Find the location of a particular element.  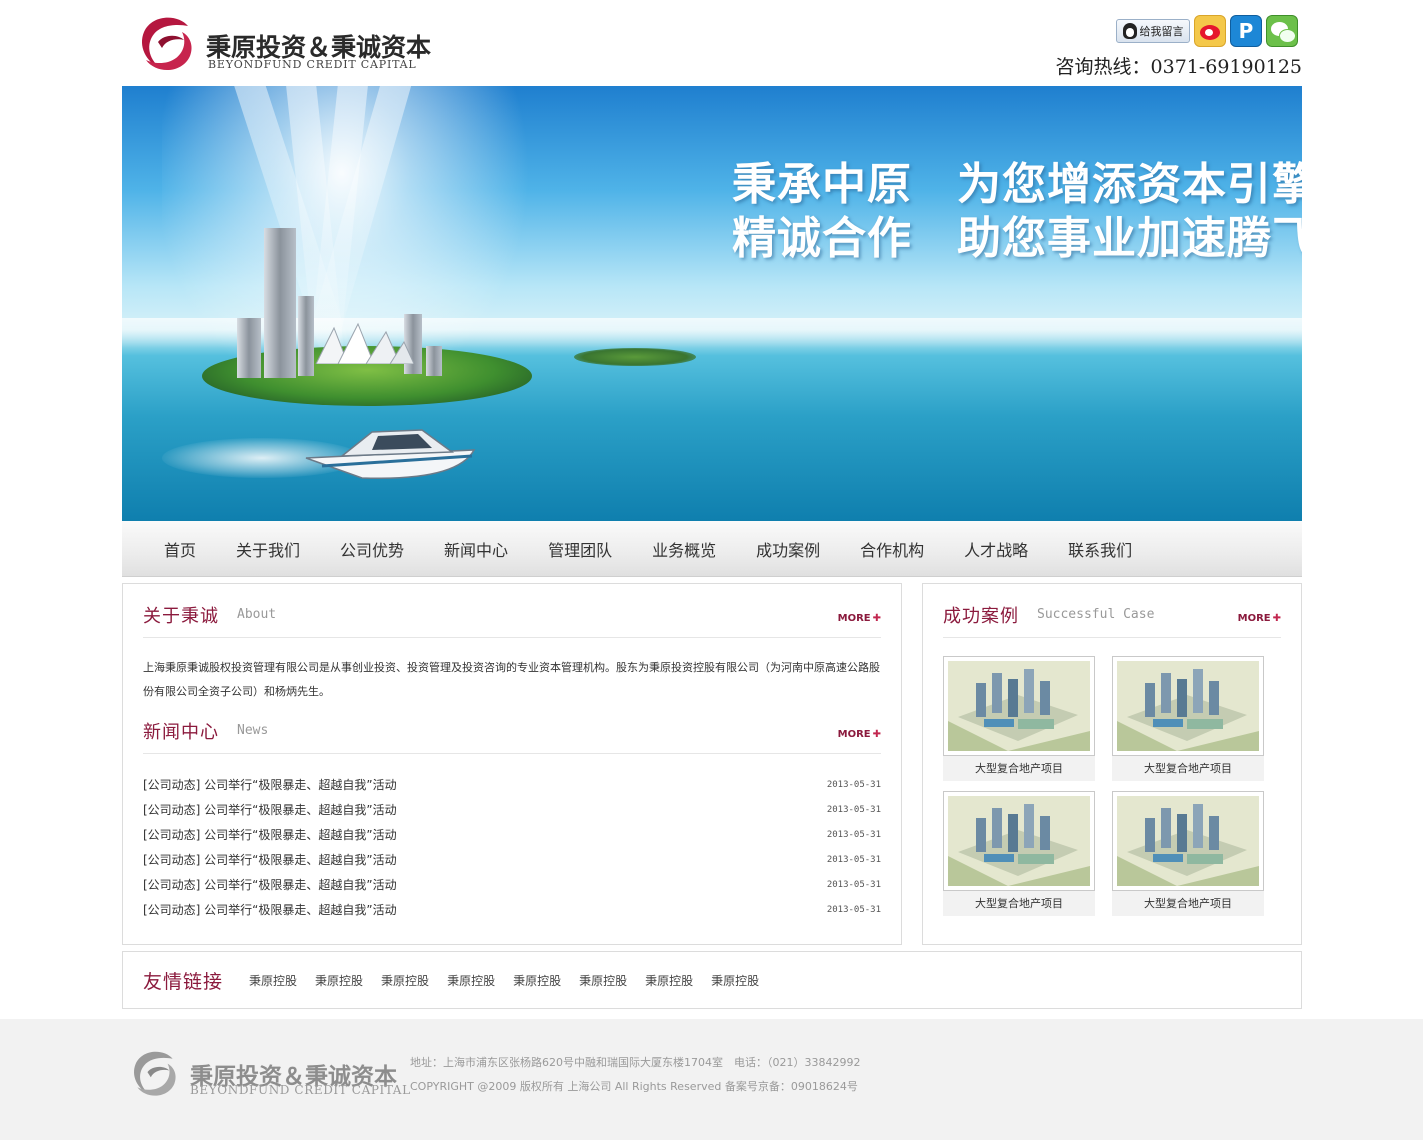

qq-message-button: 给我留言 is located at coordinates (1153, 31).